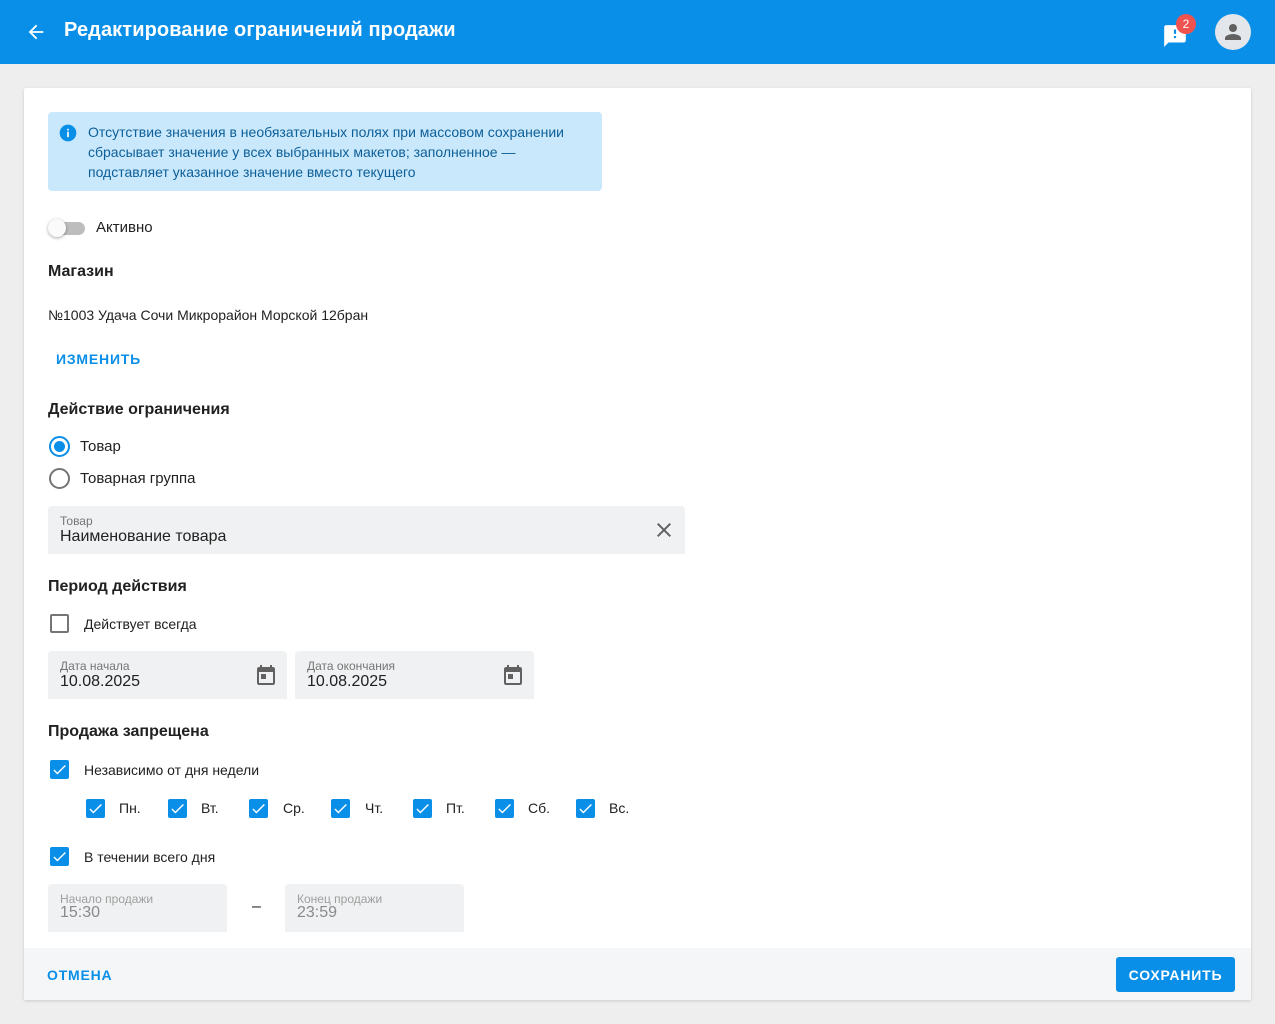 Image resolution: width=1275 pixels, height=1024 pixels. I want to click on end-date-label: Дата окончания, so click(351, 666).